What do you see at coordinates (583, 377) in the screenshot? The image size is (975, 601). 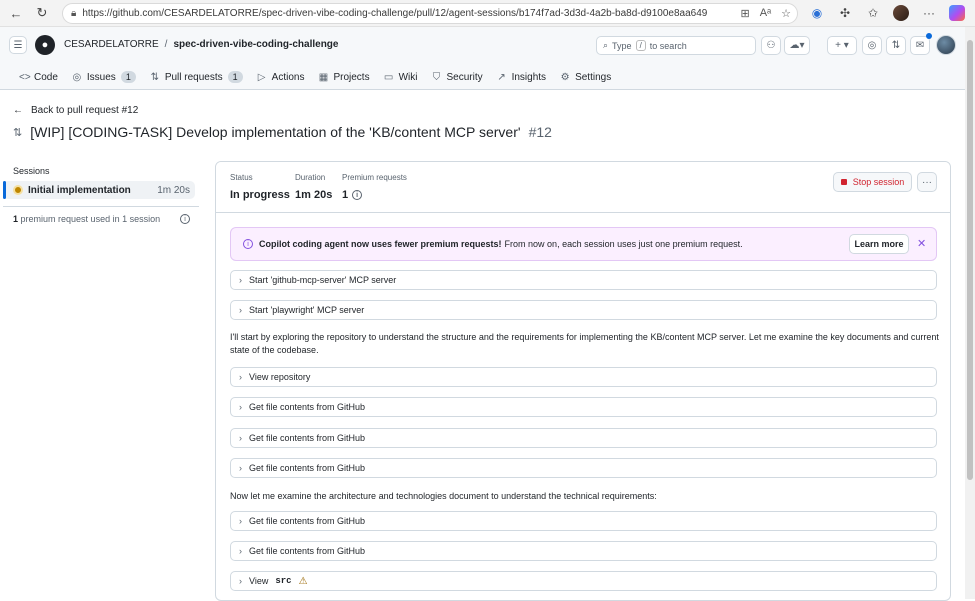 I see `log-step-view-repository: › View repository` at bounding box center [583, 377].